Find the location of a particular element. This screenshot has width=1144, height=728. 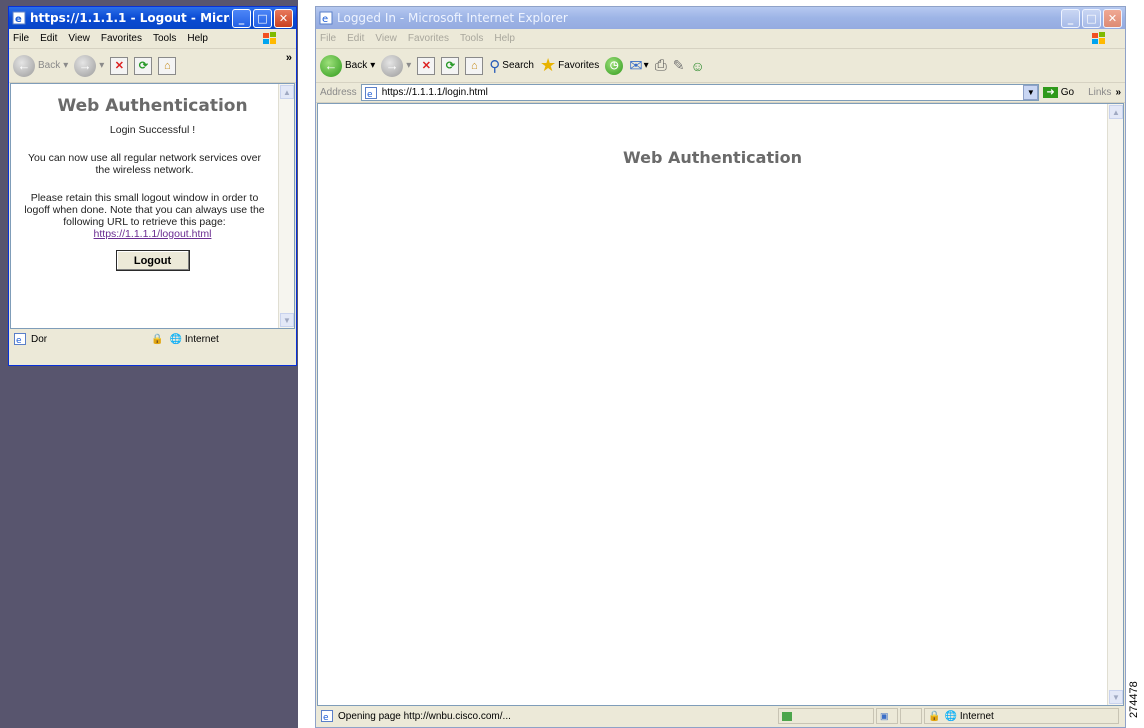

edit-button: ✎ is located at coordinates (679, 65).